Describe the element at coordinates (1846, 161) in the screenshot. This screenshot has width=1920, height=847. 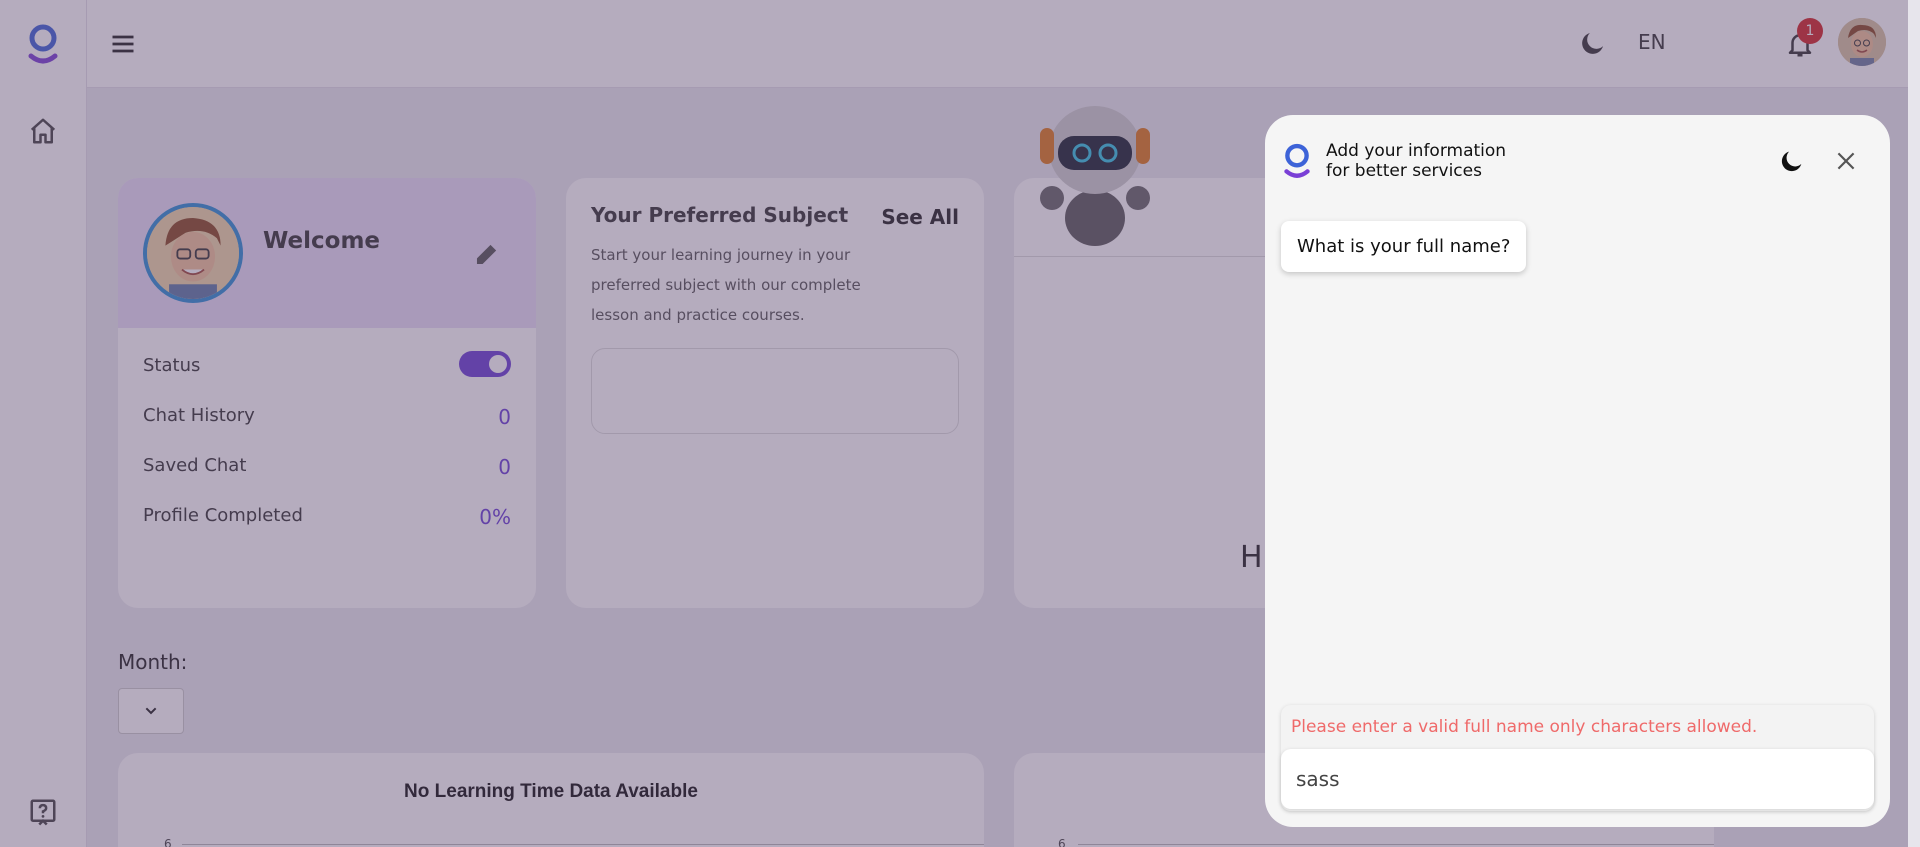
I see `close-icon` at that location.